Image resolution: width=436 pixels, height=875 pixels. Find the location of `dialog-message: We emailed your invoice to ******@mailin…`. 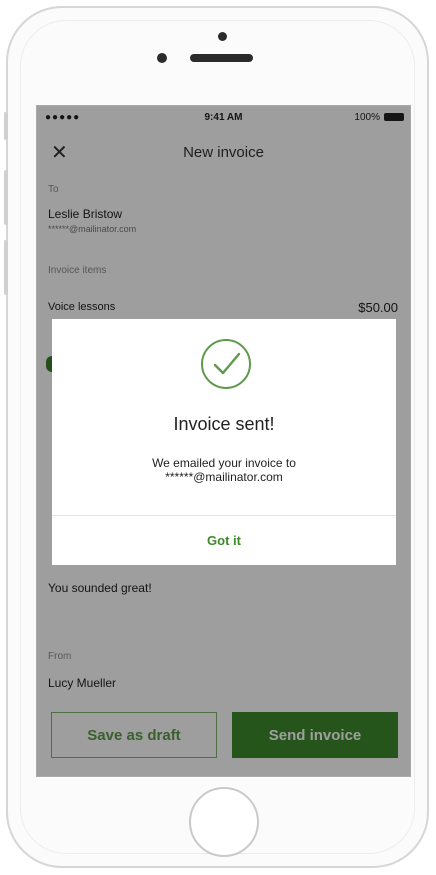

dialog-message: We emailed your invoice to ******@mailin… is located at coordinates (224, 470).